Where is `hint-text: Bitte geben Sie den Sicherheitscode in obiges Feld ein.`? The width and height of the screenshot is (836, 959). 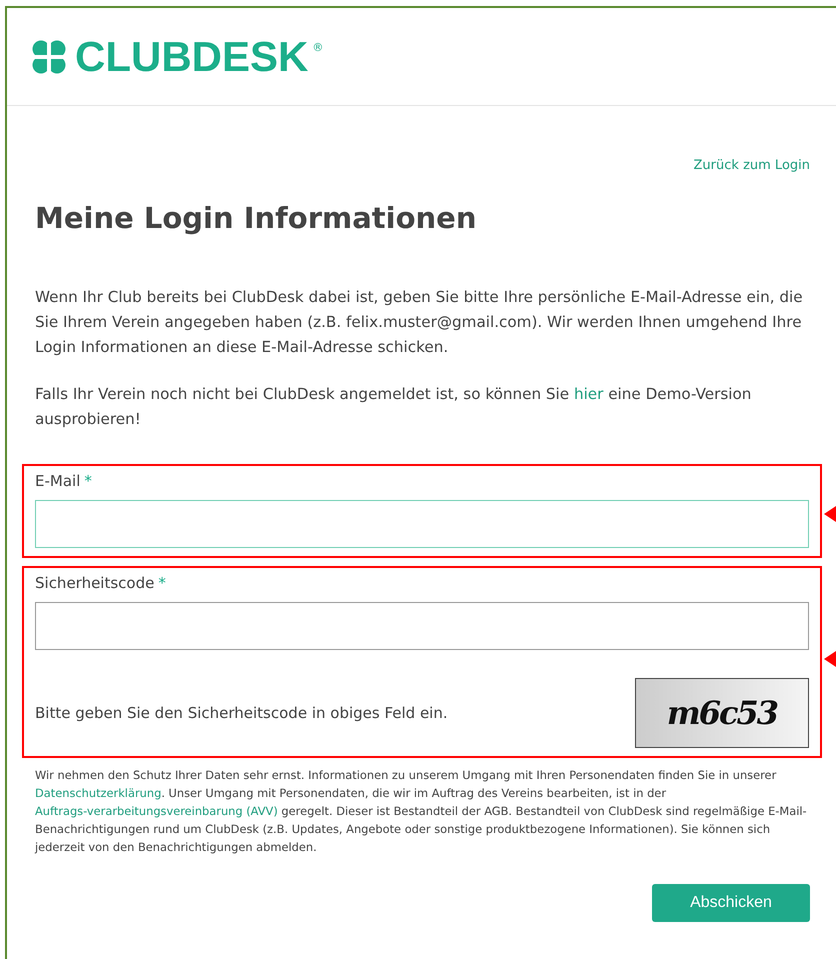 hint-text: Bitte geben Sie den Sicherheitscode in obiges Feld ein. is located at coordinates (241, 713).